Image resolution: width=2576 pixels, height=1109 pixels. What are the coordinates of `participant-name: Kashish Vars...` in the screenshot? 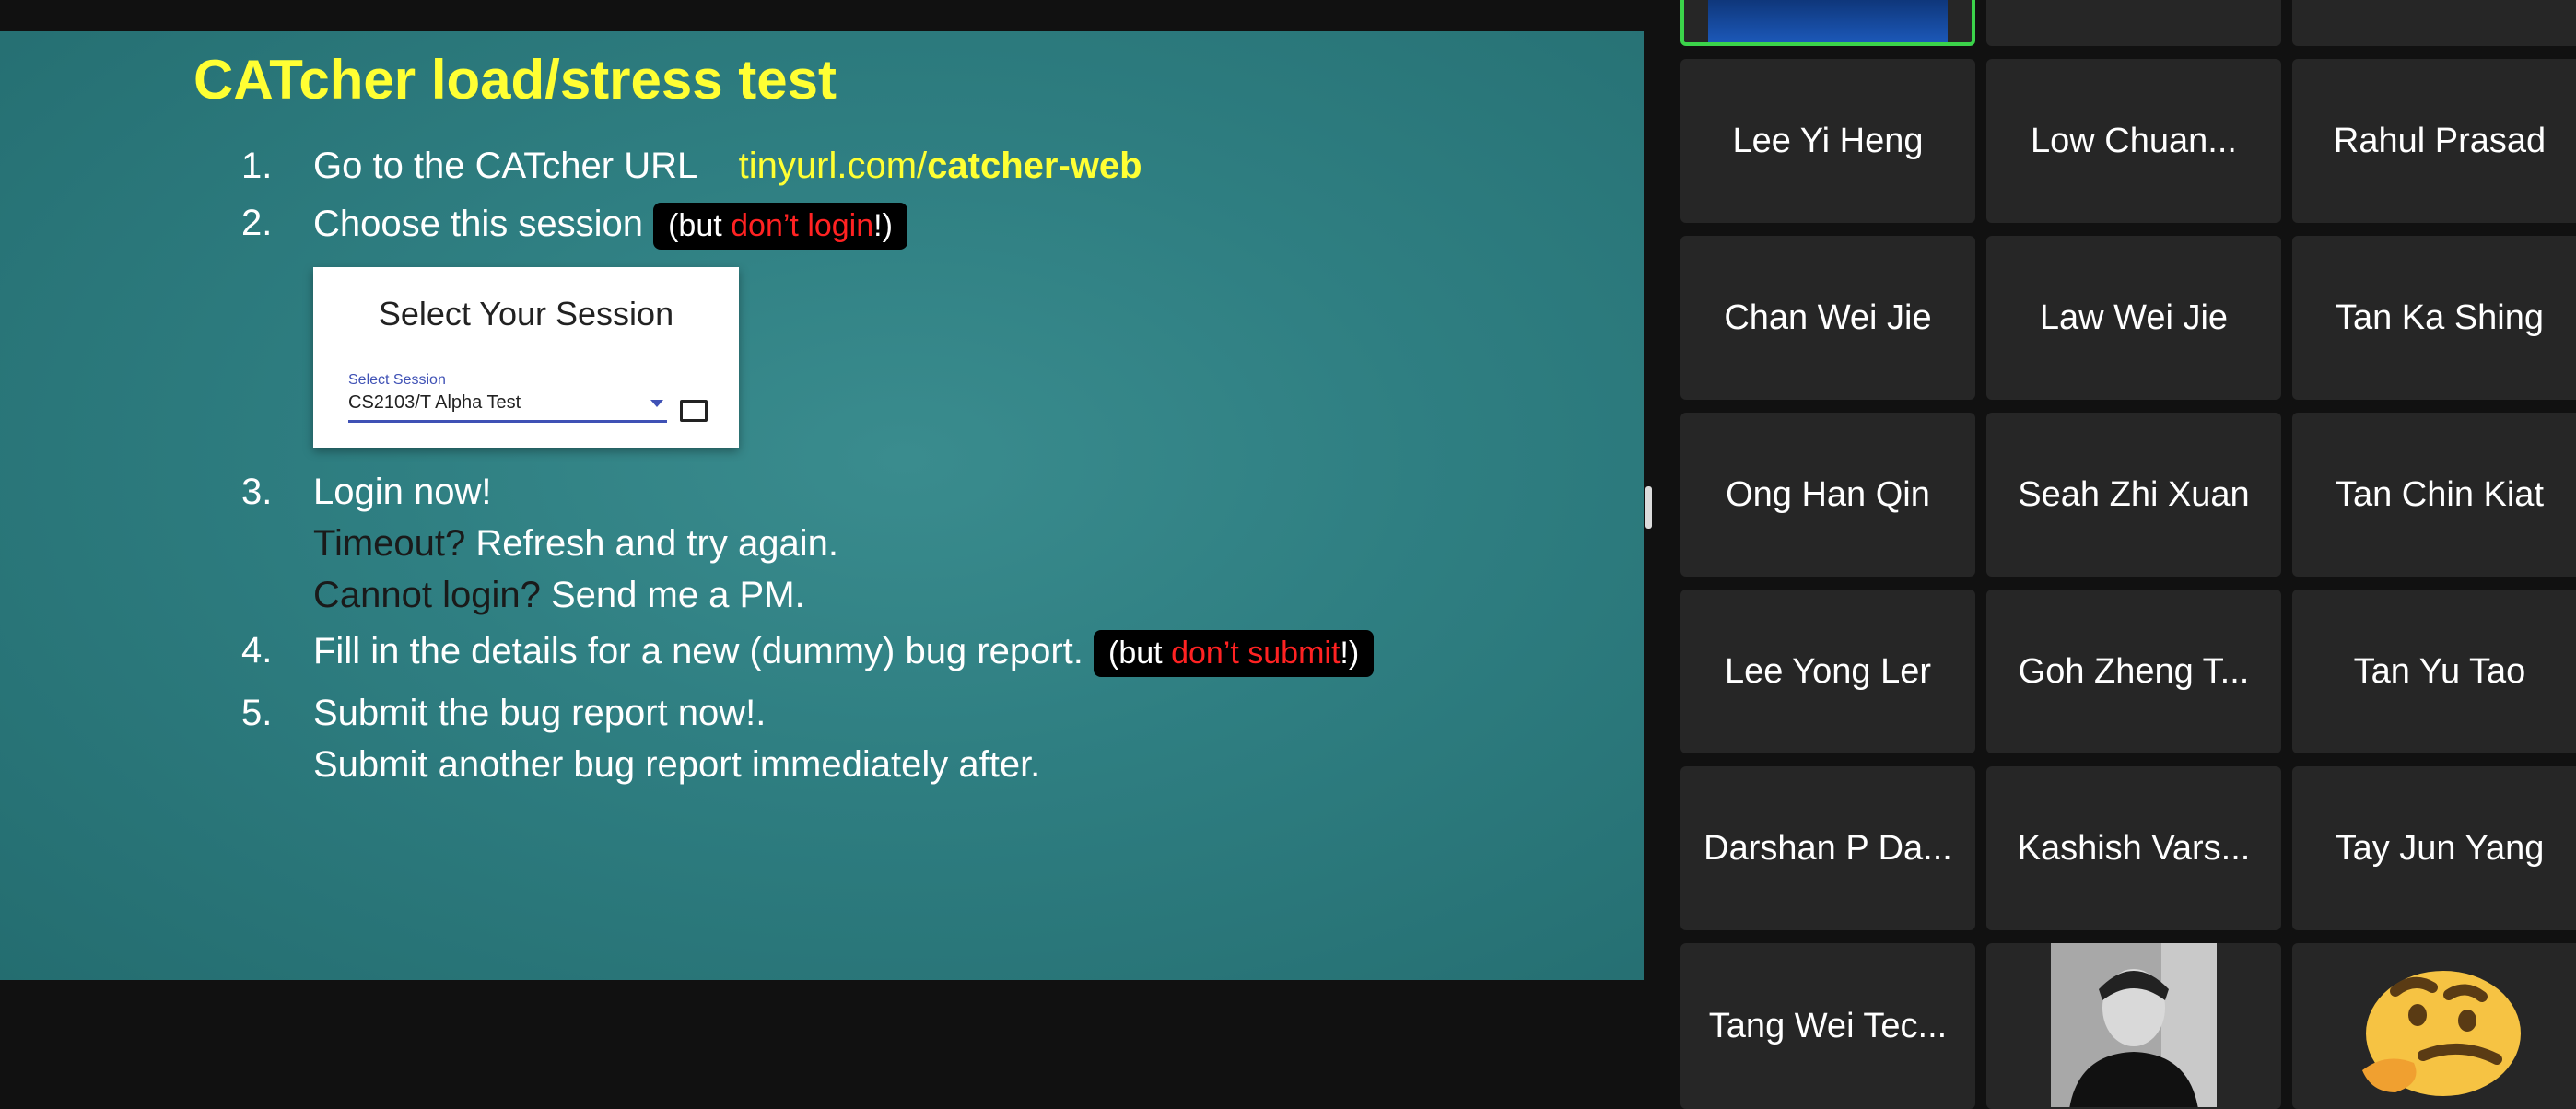 It's located at (2134, 848).